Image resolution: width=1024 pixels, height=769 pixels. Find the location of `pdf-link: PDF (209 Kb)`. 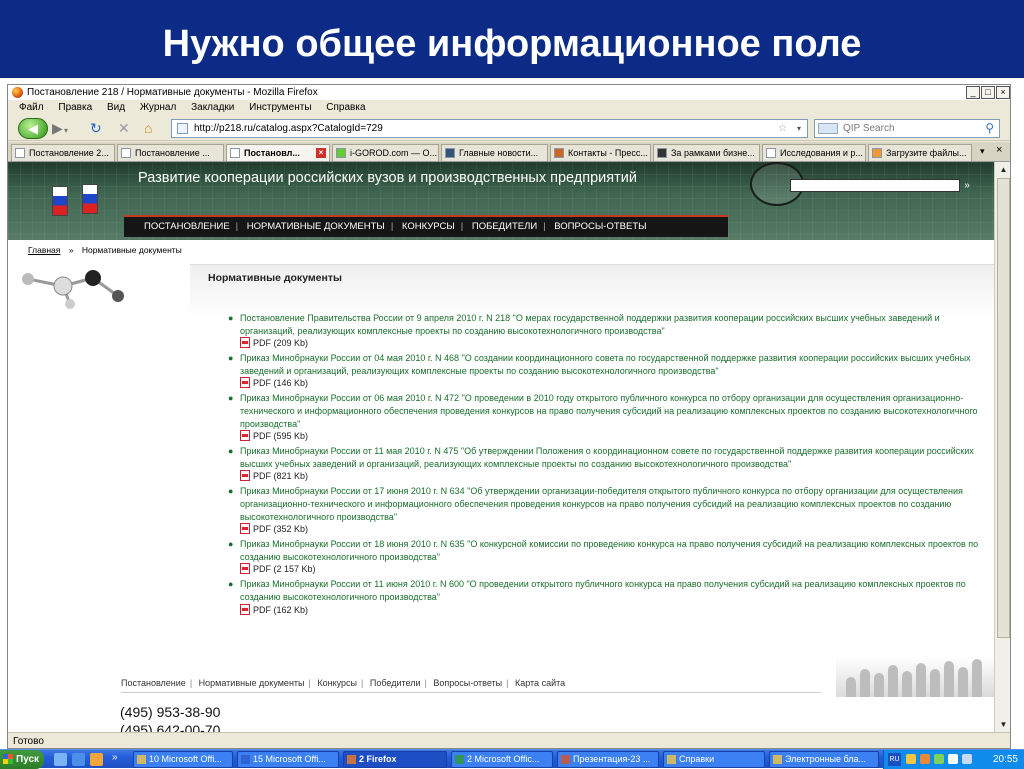

pdf-link: PDF (209 Kb) is located at coordinates (604, 343).